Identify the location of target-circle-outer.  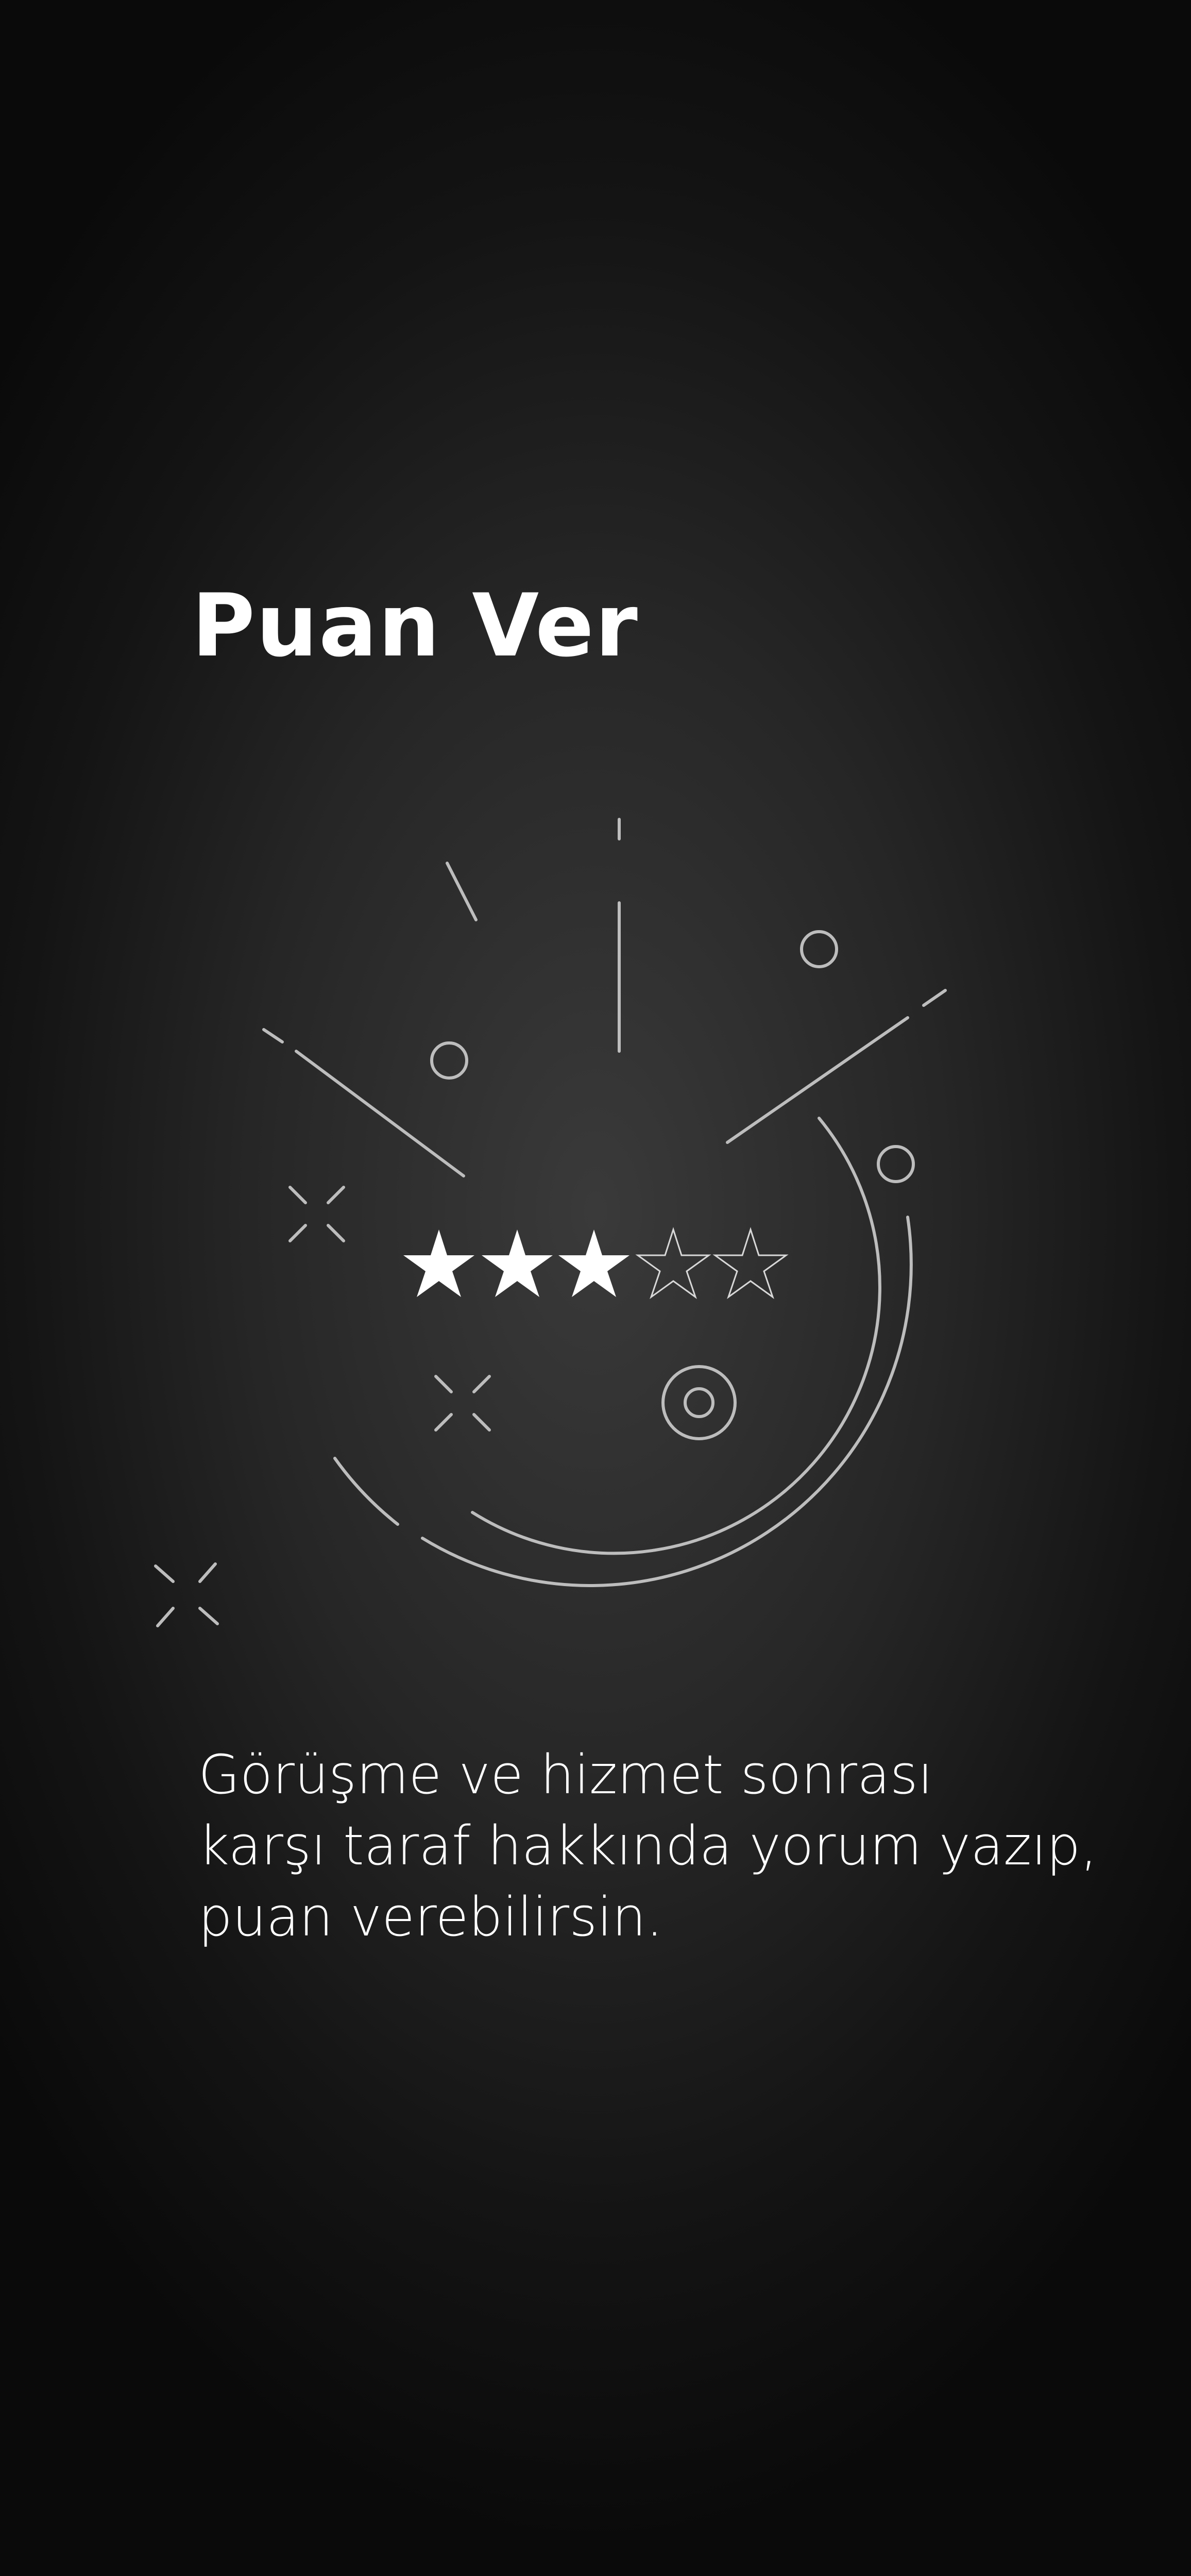
(699, 1402).